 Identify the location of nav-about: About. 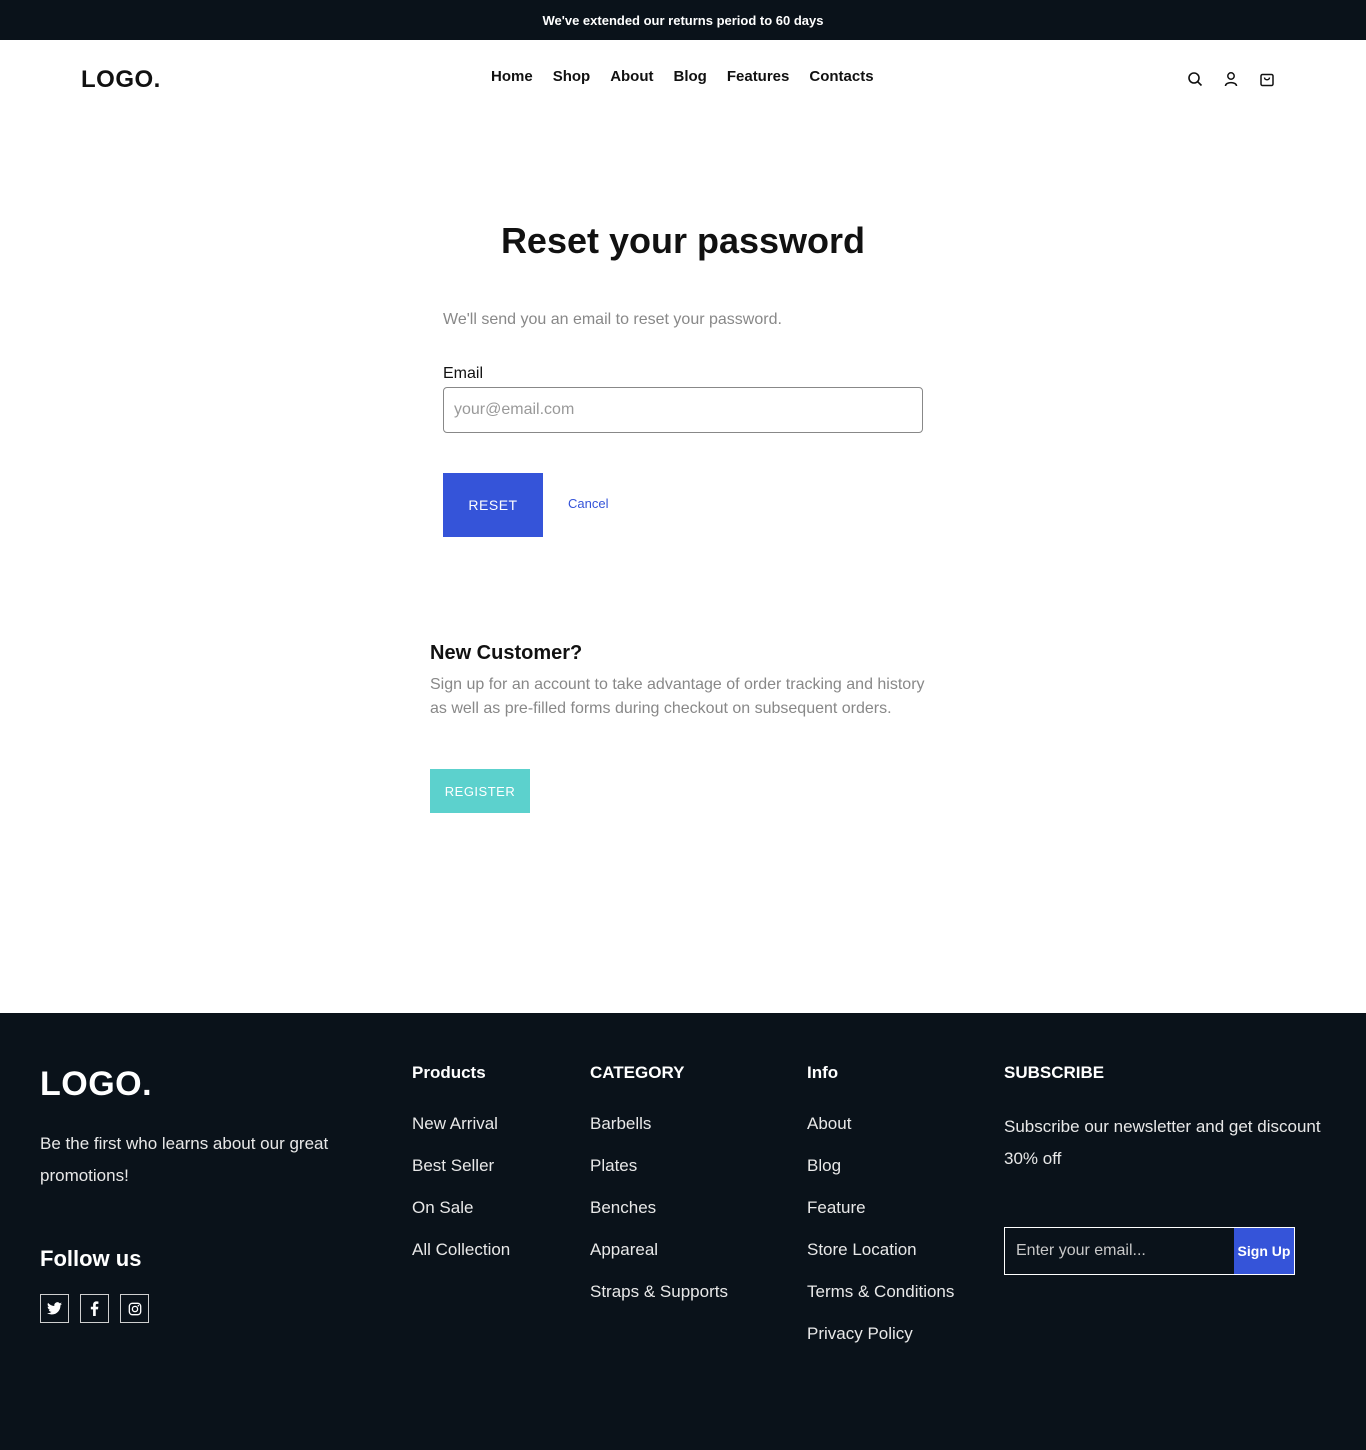
(631, 76).